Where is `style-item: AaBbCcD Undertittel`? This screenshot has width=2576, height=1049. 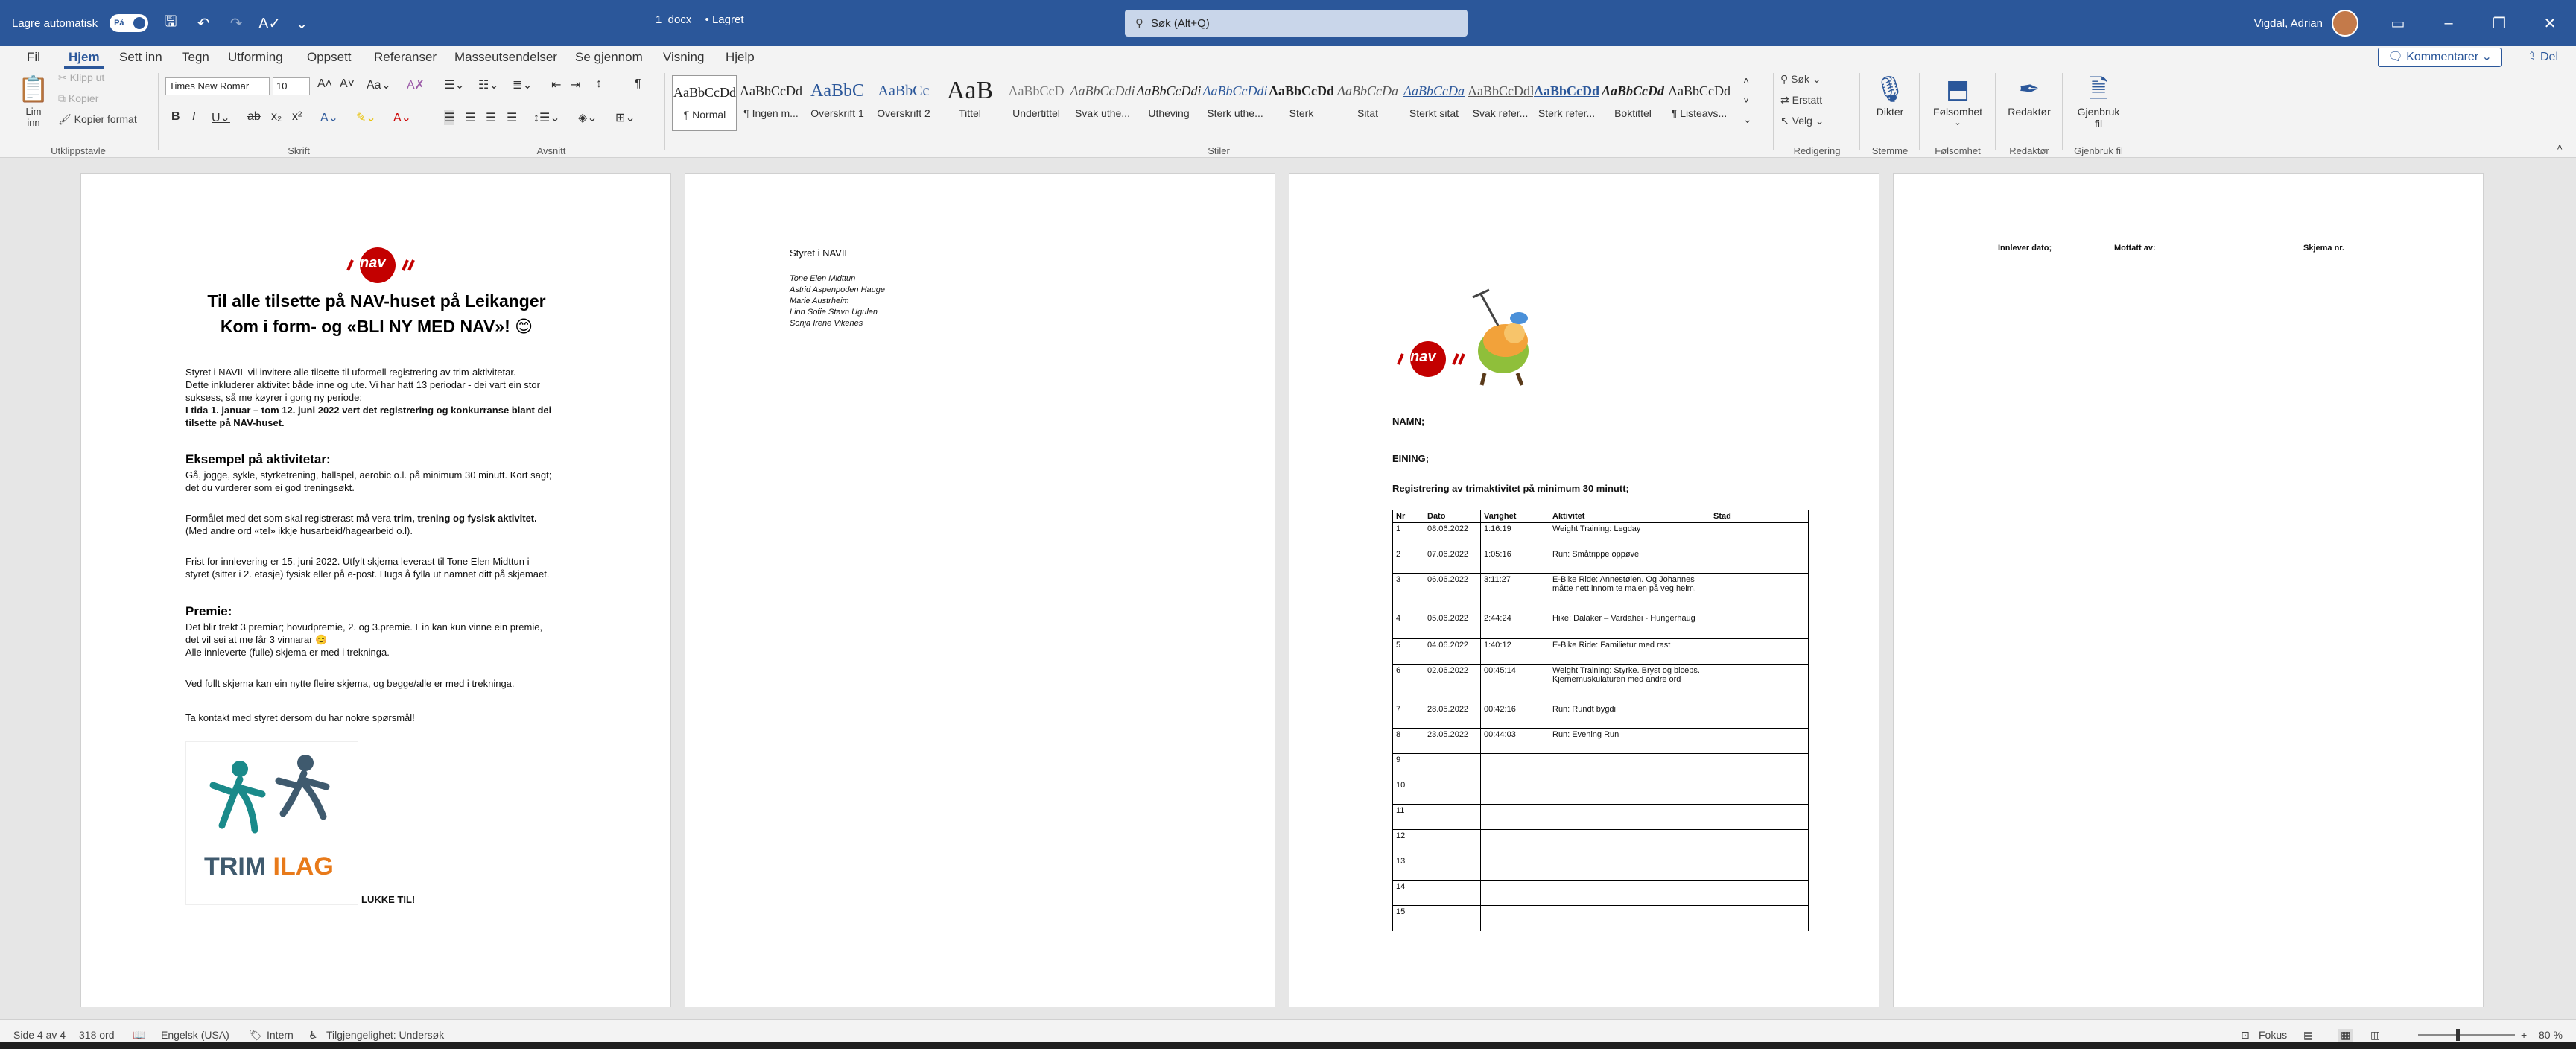
style-item: AaBbCcD Undertittel is located at coordinates (1036, 103).